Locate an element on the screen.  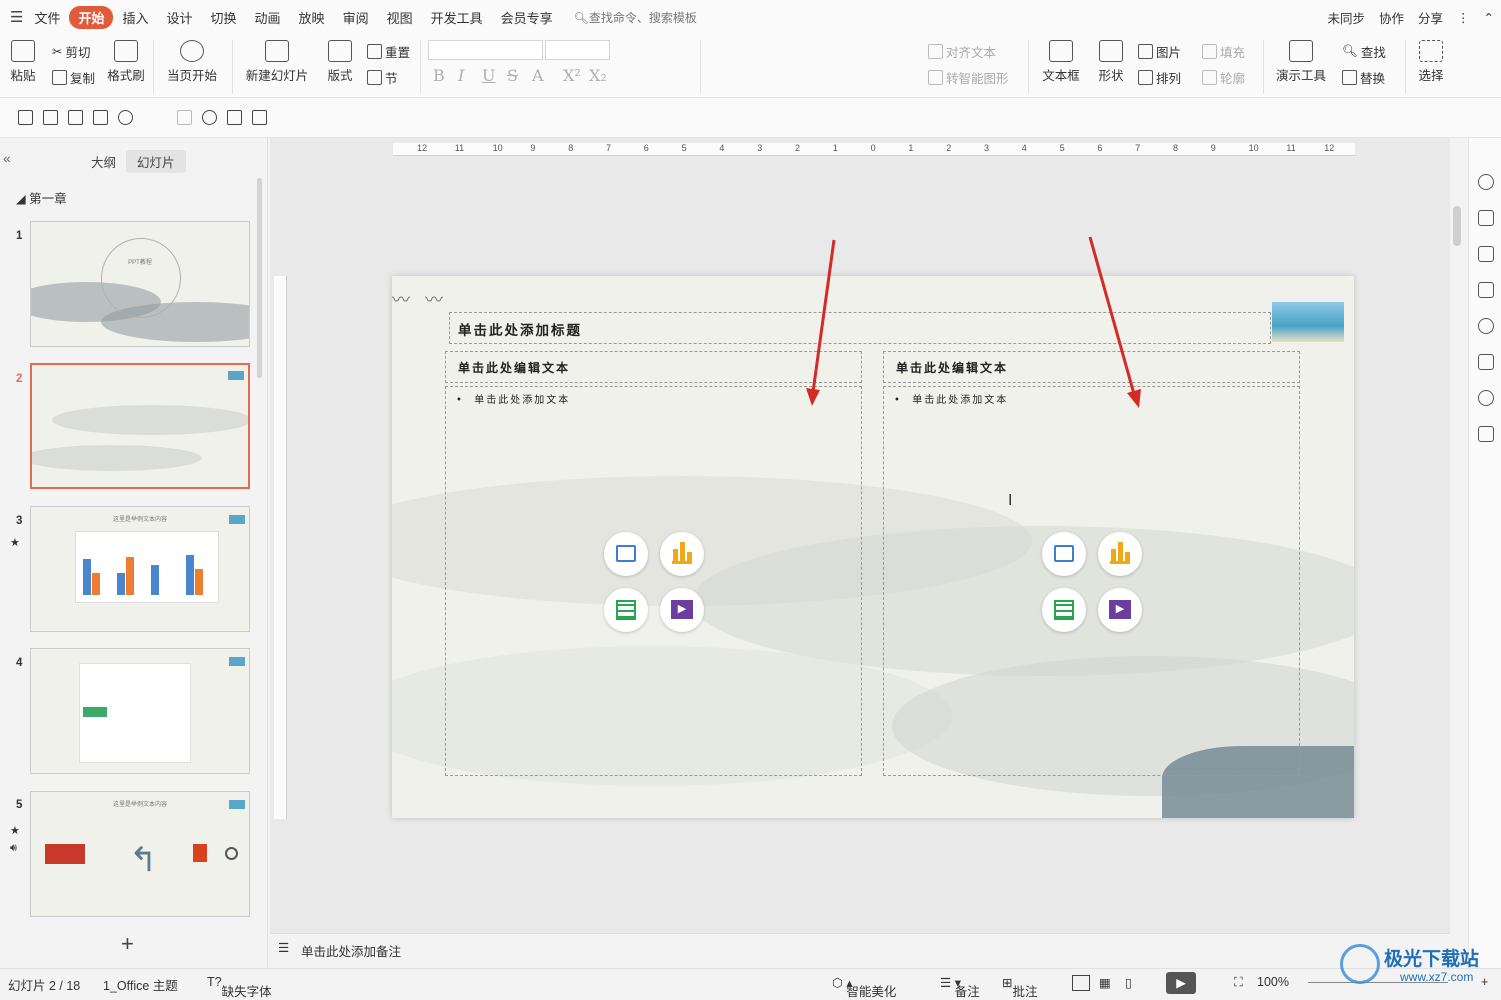
settings-sliders-icon is located at coordinates (1486, 218).